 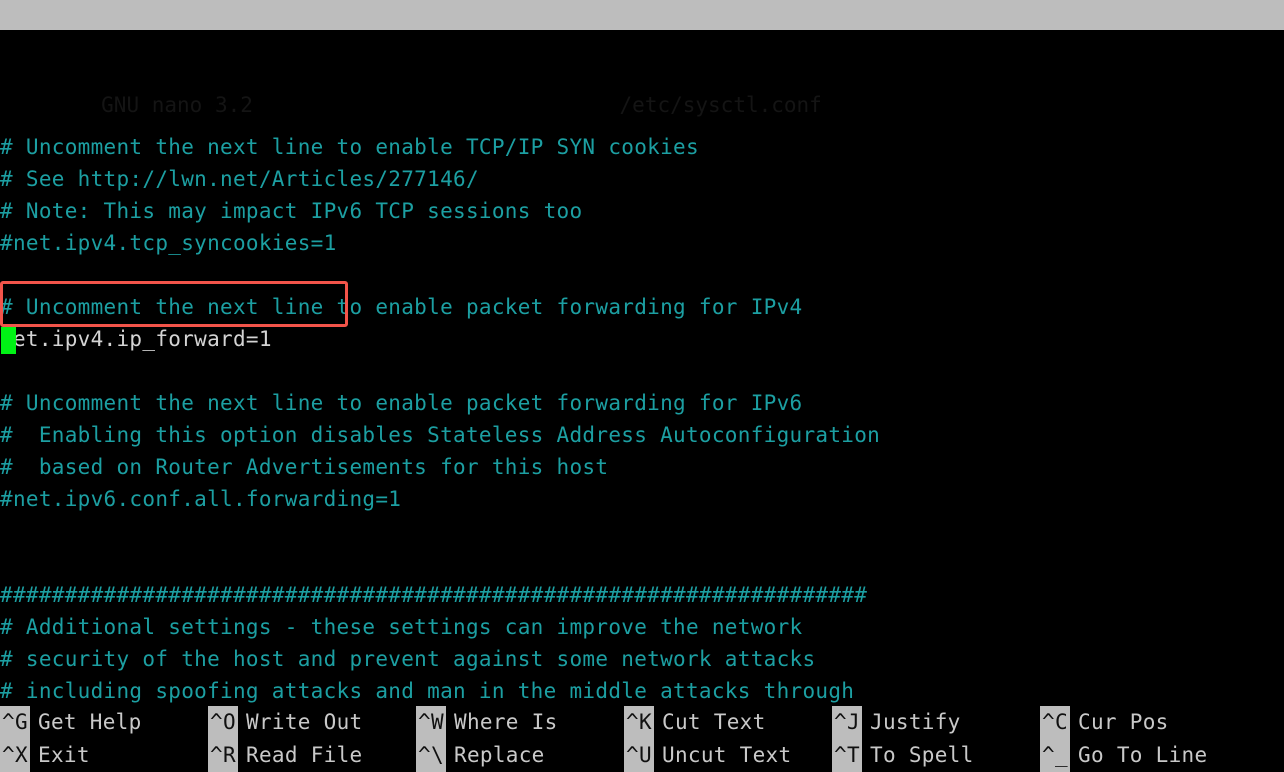 I want to click on help-column: ^K Cut Text ^U Uncut Text, so click(x=707, y=739).